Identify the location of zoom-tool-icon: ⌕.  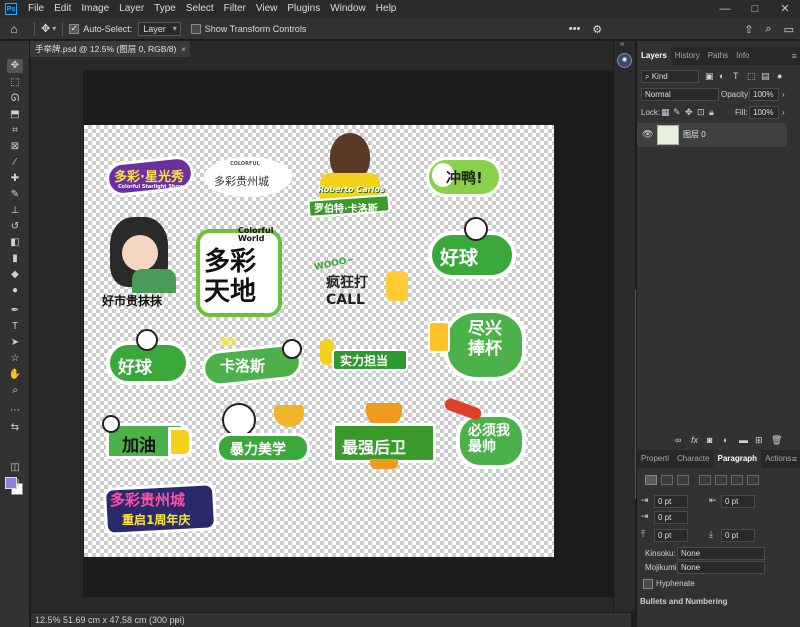
(15, 391).